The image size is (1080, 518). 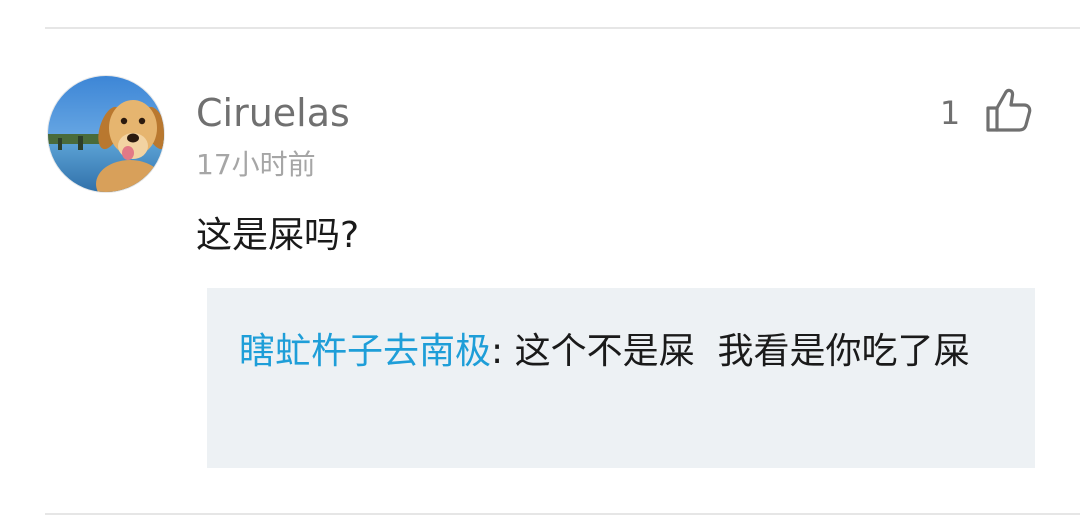 I want to click on like-count: 1, so click(x=950, y=113).